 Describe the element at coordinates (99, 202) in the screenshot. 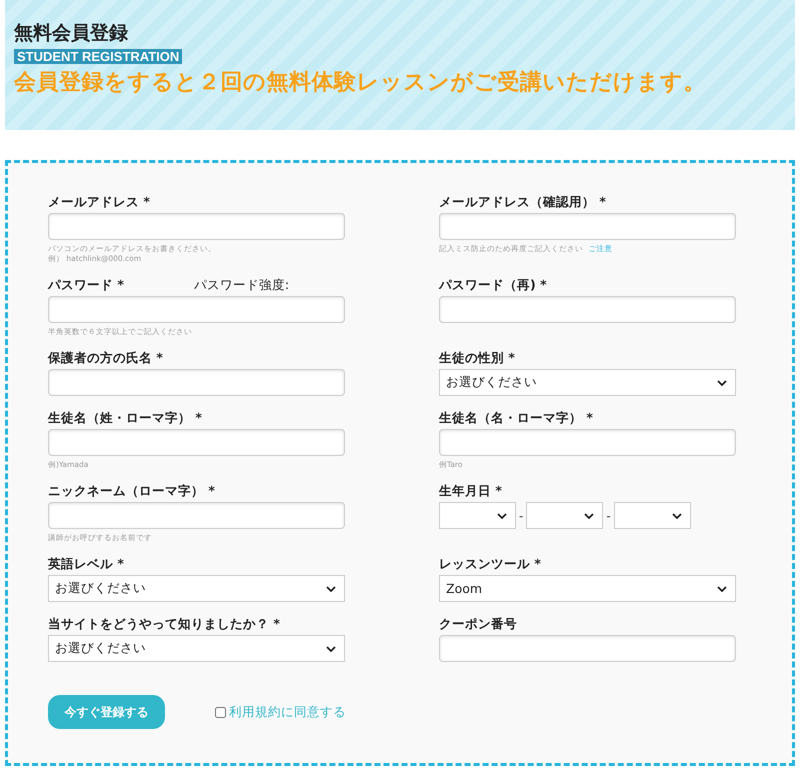

I see `field-label: メールアドレス *` at that location.